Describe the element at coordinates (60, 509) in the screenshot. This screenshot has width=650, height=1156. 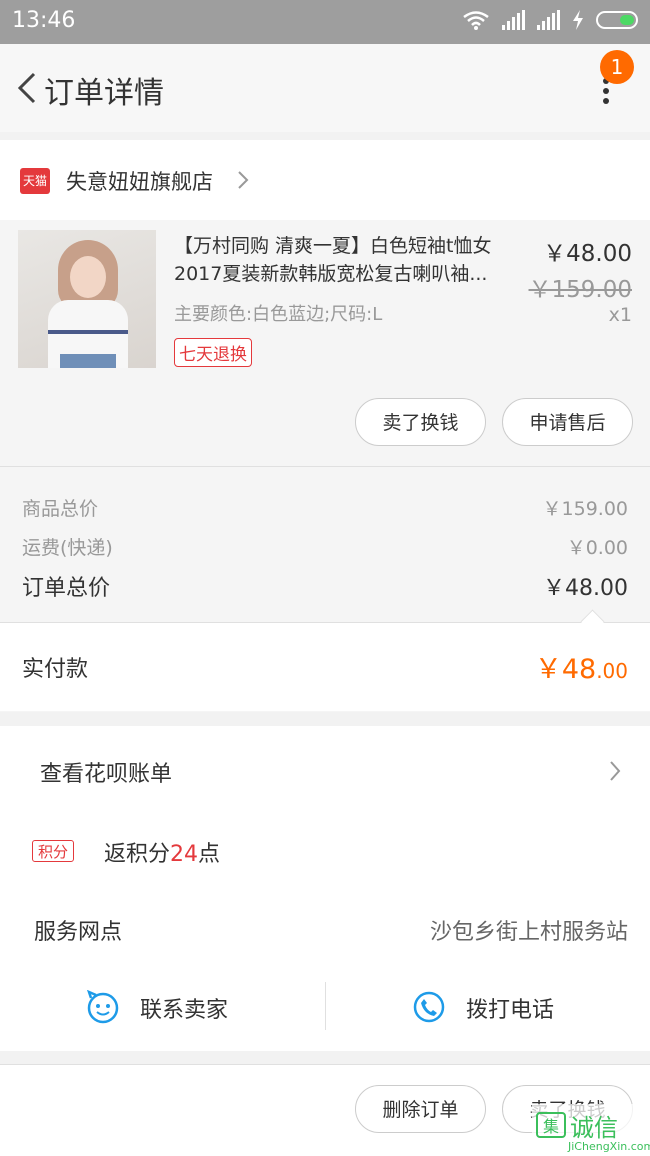
I see `goods-total-label: 商品总价` at that location.